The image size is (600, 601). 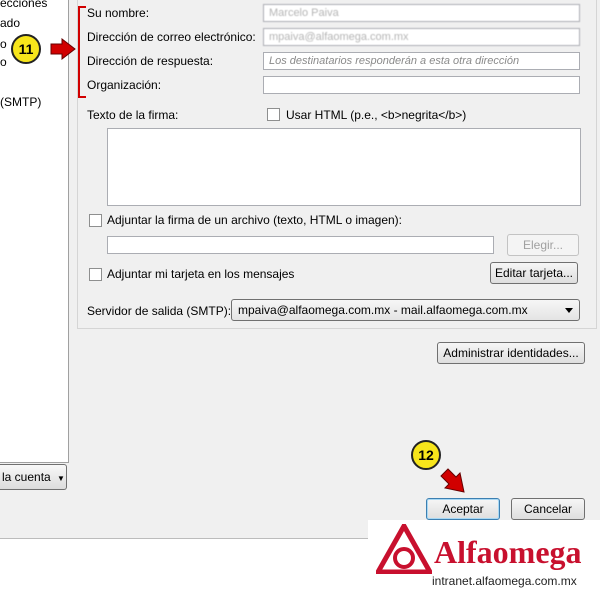 I want to click on reply-label: Dirección de respuesta:, so click(x=150, y=61).